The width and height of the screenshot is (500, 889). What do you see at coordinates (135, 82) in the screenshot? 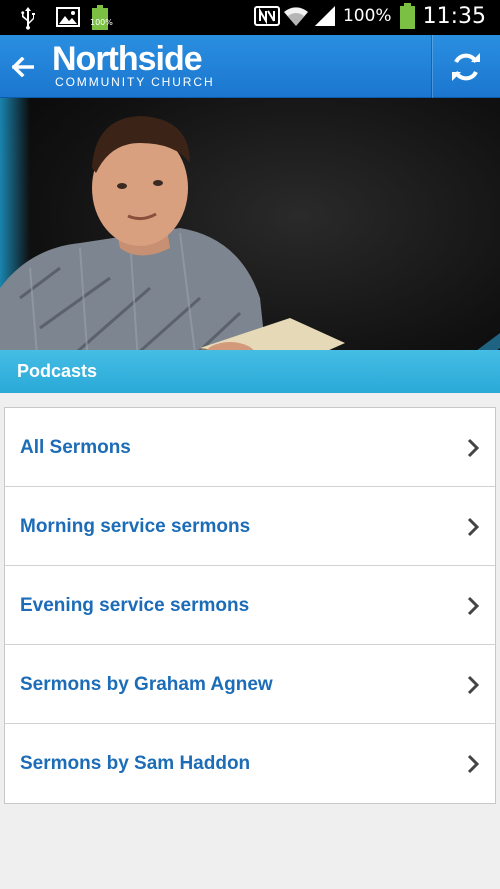
I see `logo-subtitle: COMMUNITY CHURCH` at bounding box center [135, 82].